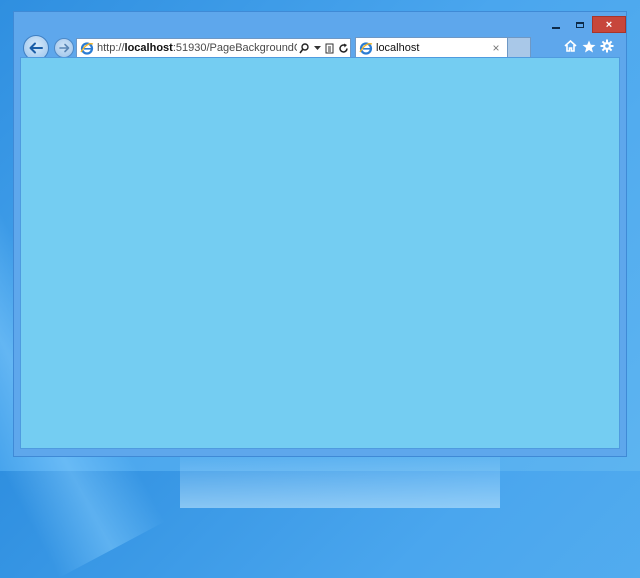 Image resolution: width=640 pixels, height=578 pixels. What do you see at coordinates (304, 48) in the screenshot?
I see `search-icon` at bounding box center [304, 48].